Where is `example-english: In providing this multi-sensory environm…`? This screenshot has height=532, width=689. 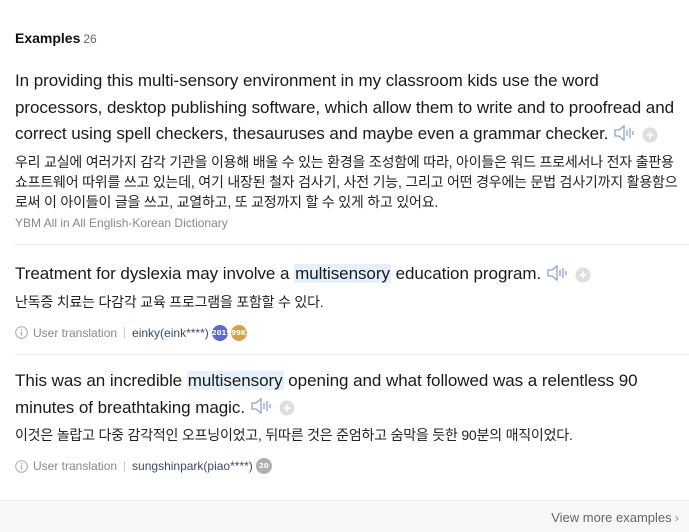
example-english: In providing this multi-sensory environm… is located at coordinates (349, 108).